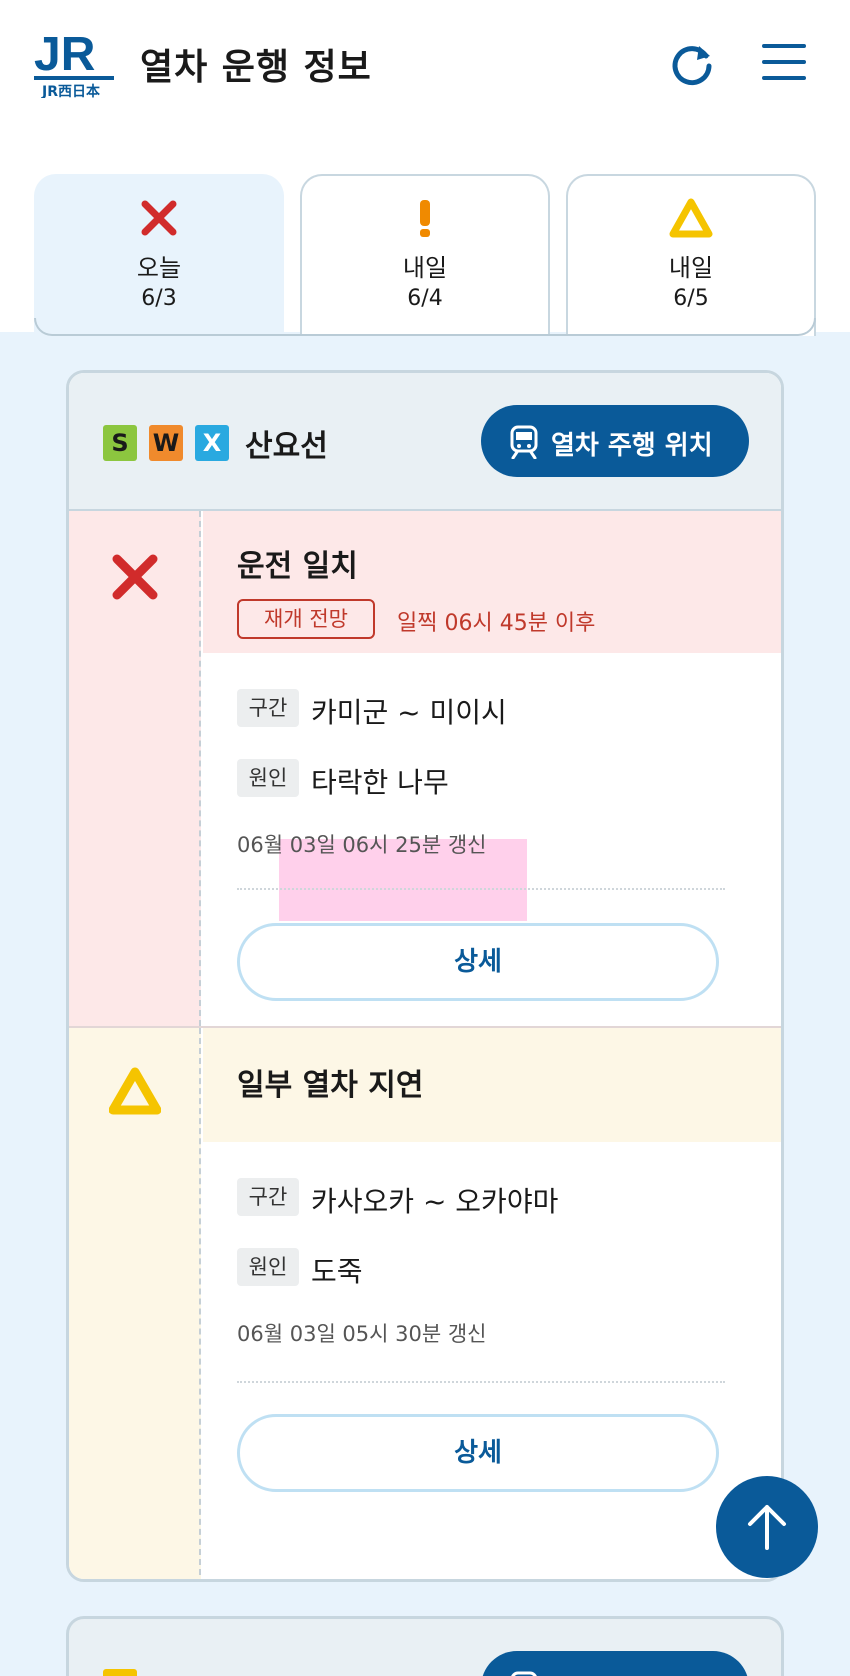 The width and height of the screenshot is (850, 1676). I want to click on refresh-icon, so click(692, 64).